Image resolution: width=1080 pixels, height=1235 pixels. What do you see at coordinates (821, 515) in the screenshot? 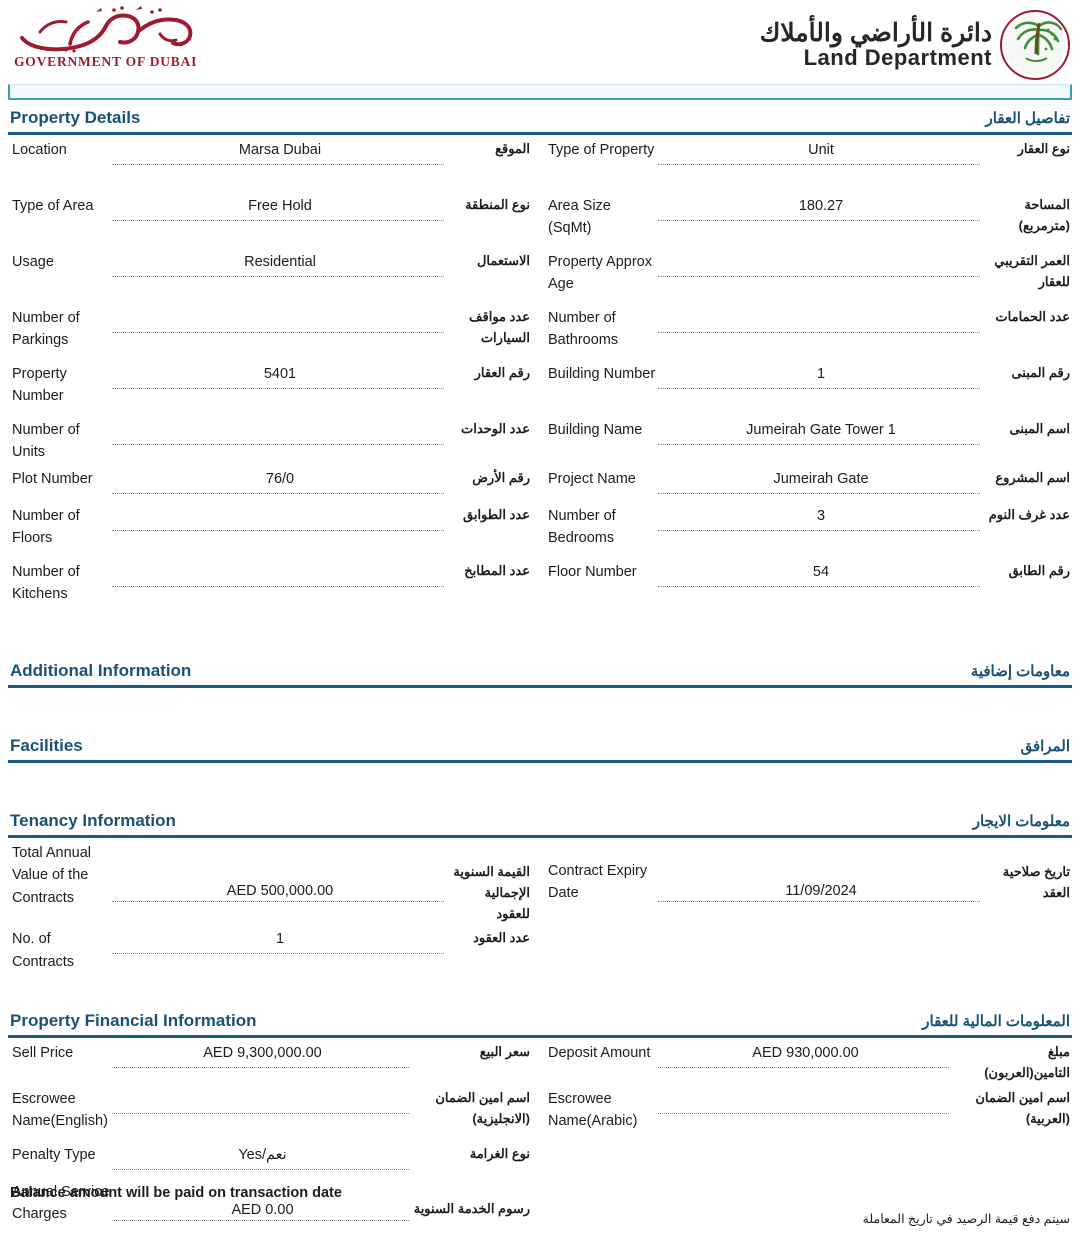
I see `field-value: 3` at bounding box center [821, 515].